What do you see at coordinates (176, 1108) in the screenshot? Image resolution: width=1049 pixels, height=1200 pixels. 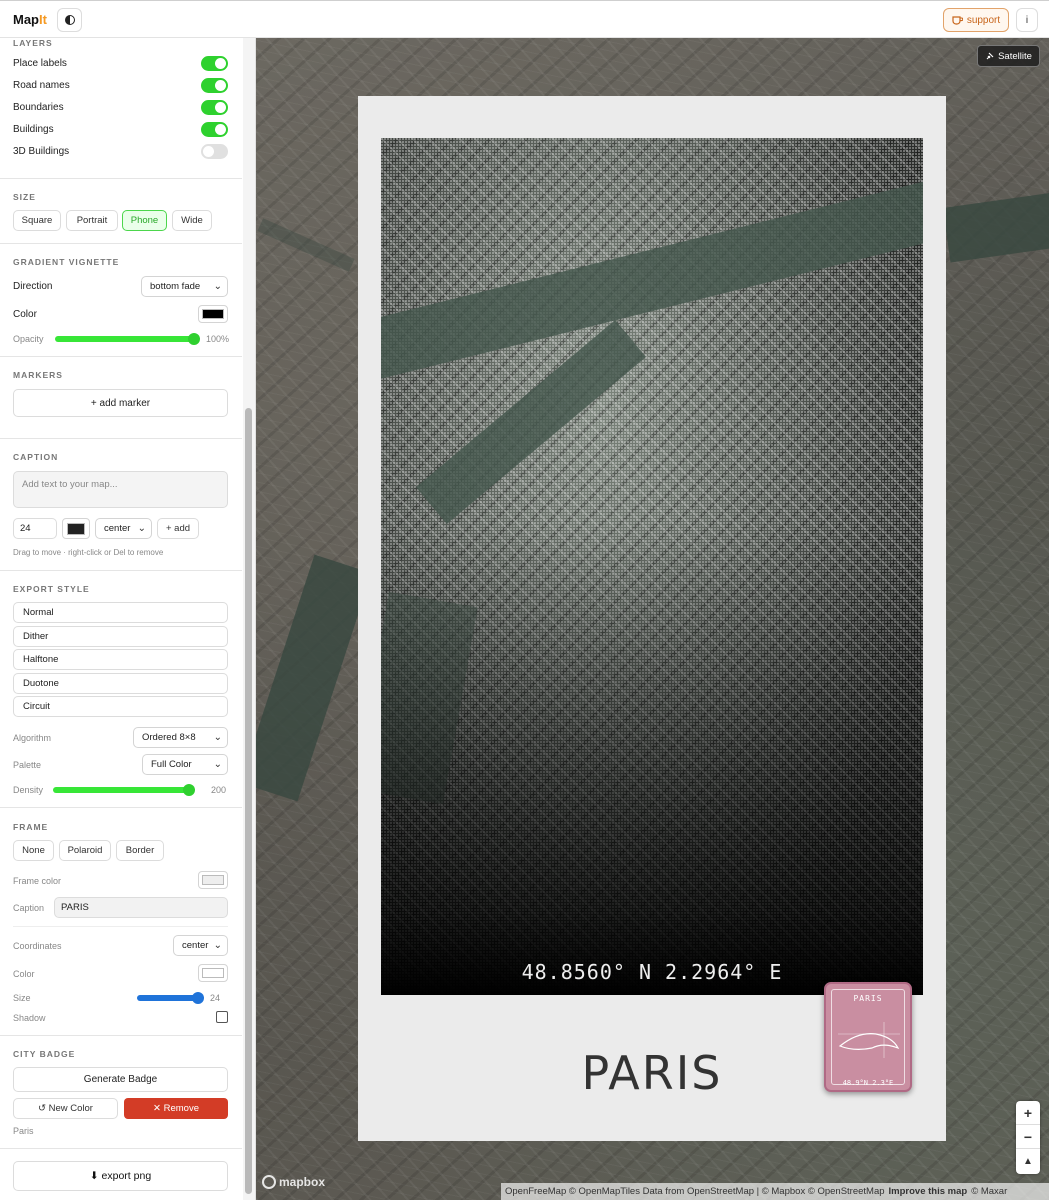 I see `remove-badge-button: ✕ Remove` at bounding box center [176, 1108].